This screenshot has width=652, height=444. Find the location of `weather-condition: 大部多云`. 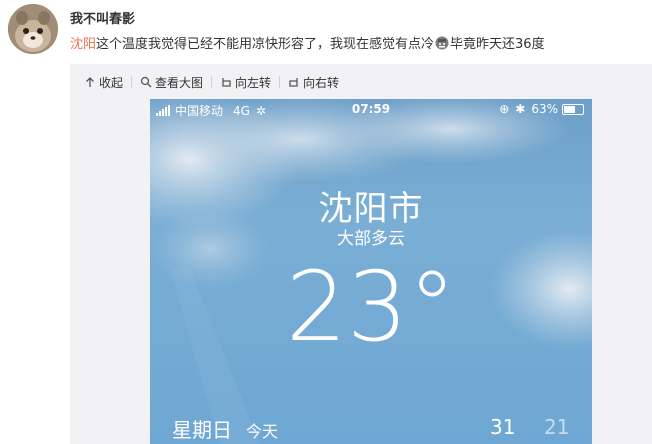

weather-condition: 大部多云 is located at coordinates (371, 239).